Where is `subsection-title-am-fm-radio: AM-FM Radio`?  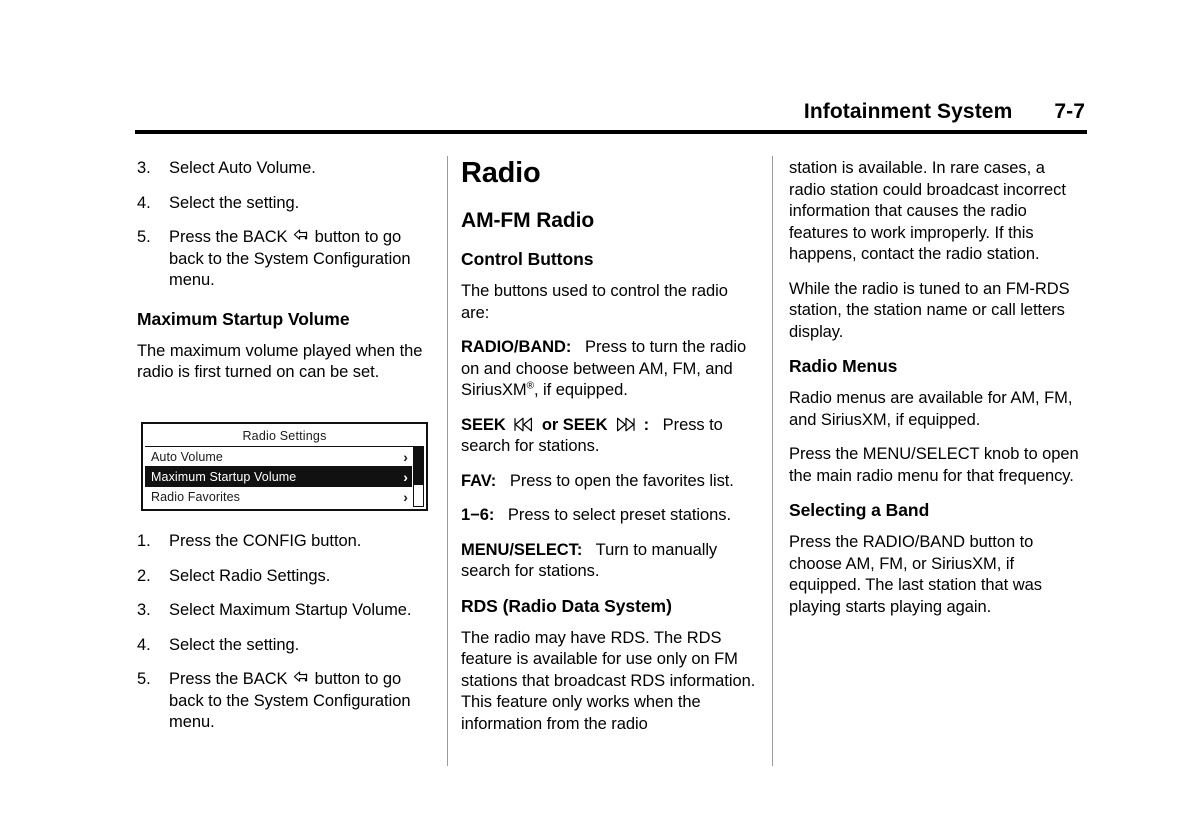
subsection-title-am-fm-radio: AM-FM Radio is located at coordinates (528, 220).